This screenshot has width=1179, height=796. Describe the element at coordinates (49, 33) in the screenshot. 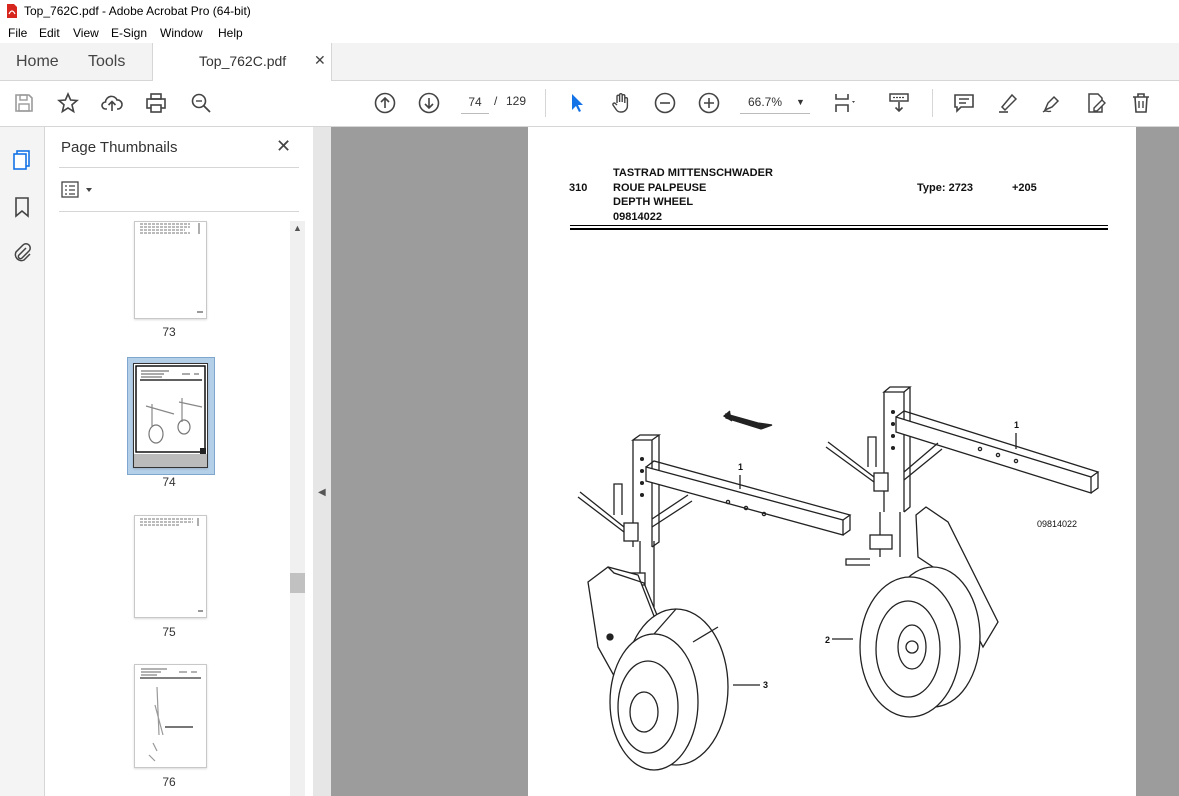

I see `menu-edit: Edit` at that location.